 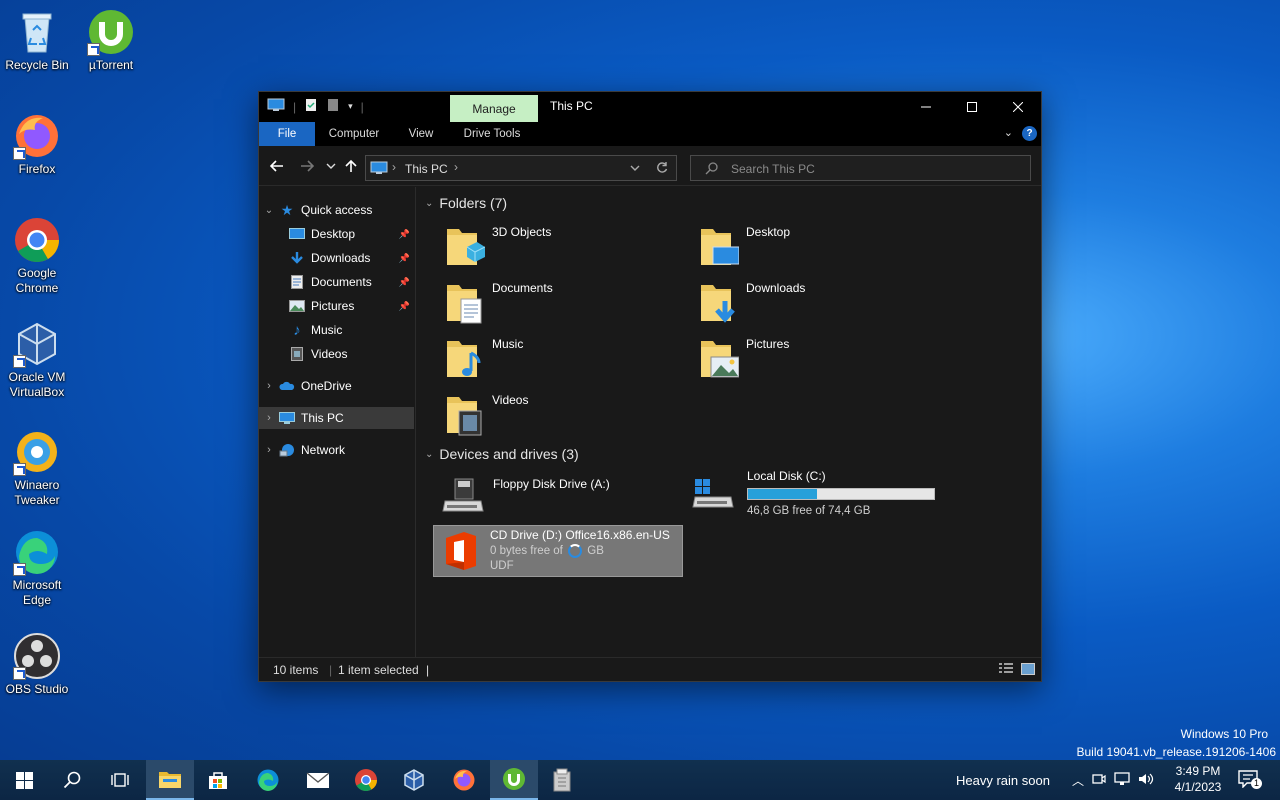 I want to click on expand-ribbon-chevron-icon: ⌄, so click(x=1008, y=132).